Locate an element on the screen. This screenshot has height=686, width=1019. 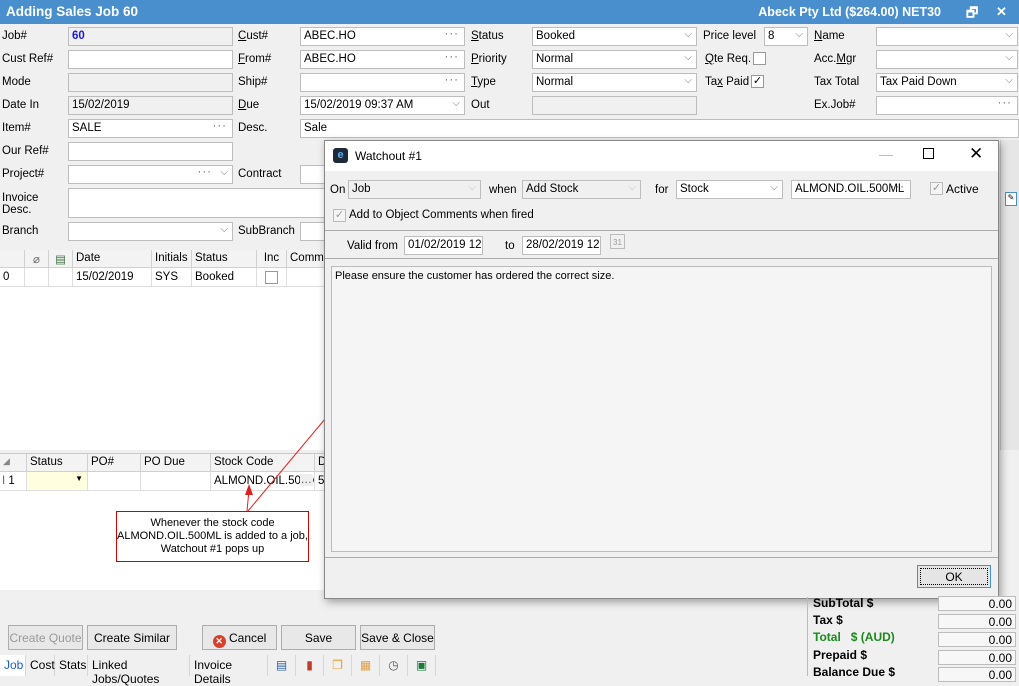
schedule-icon: ◷ is located at coordinates (394, 665).